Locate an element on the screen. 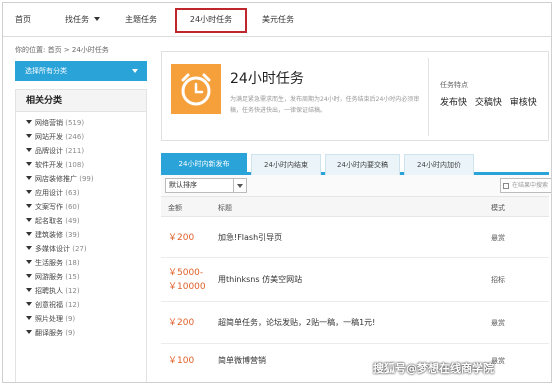  checkbox-icon is located at coordinates (506, 186).